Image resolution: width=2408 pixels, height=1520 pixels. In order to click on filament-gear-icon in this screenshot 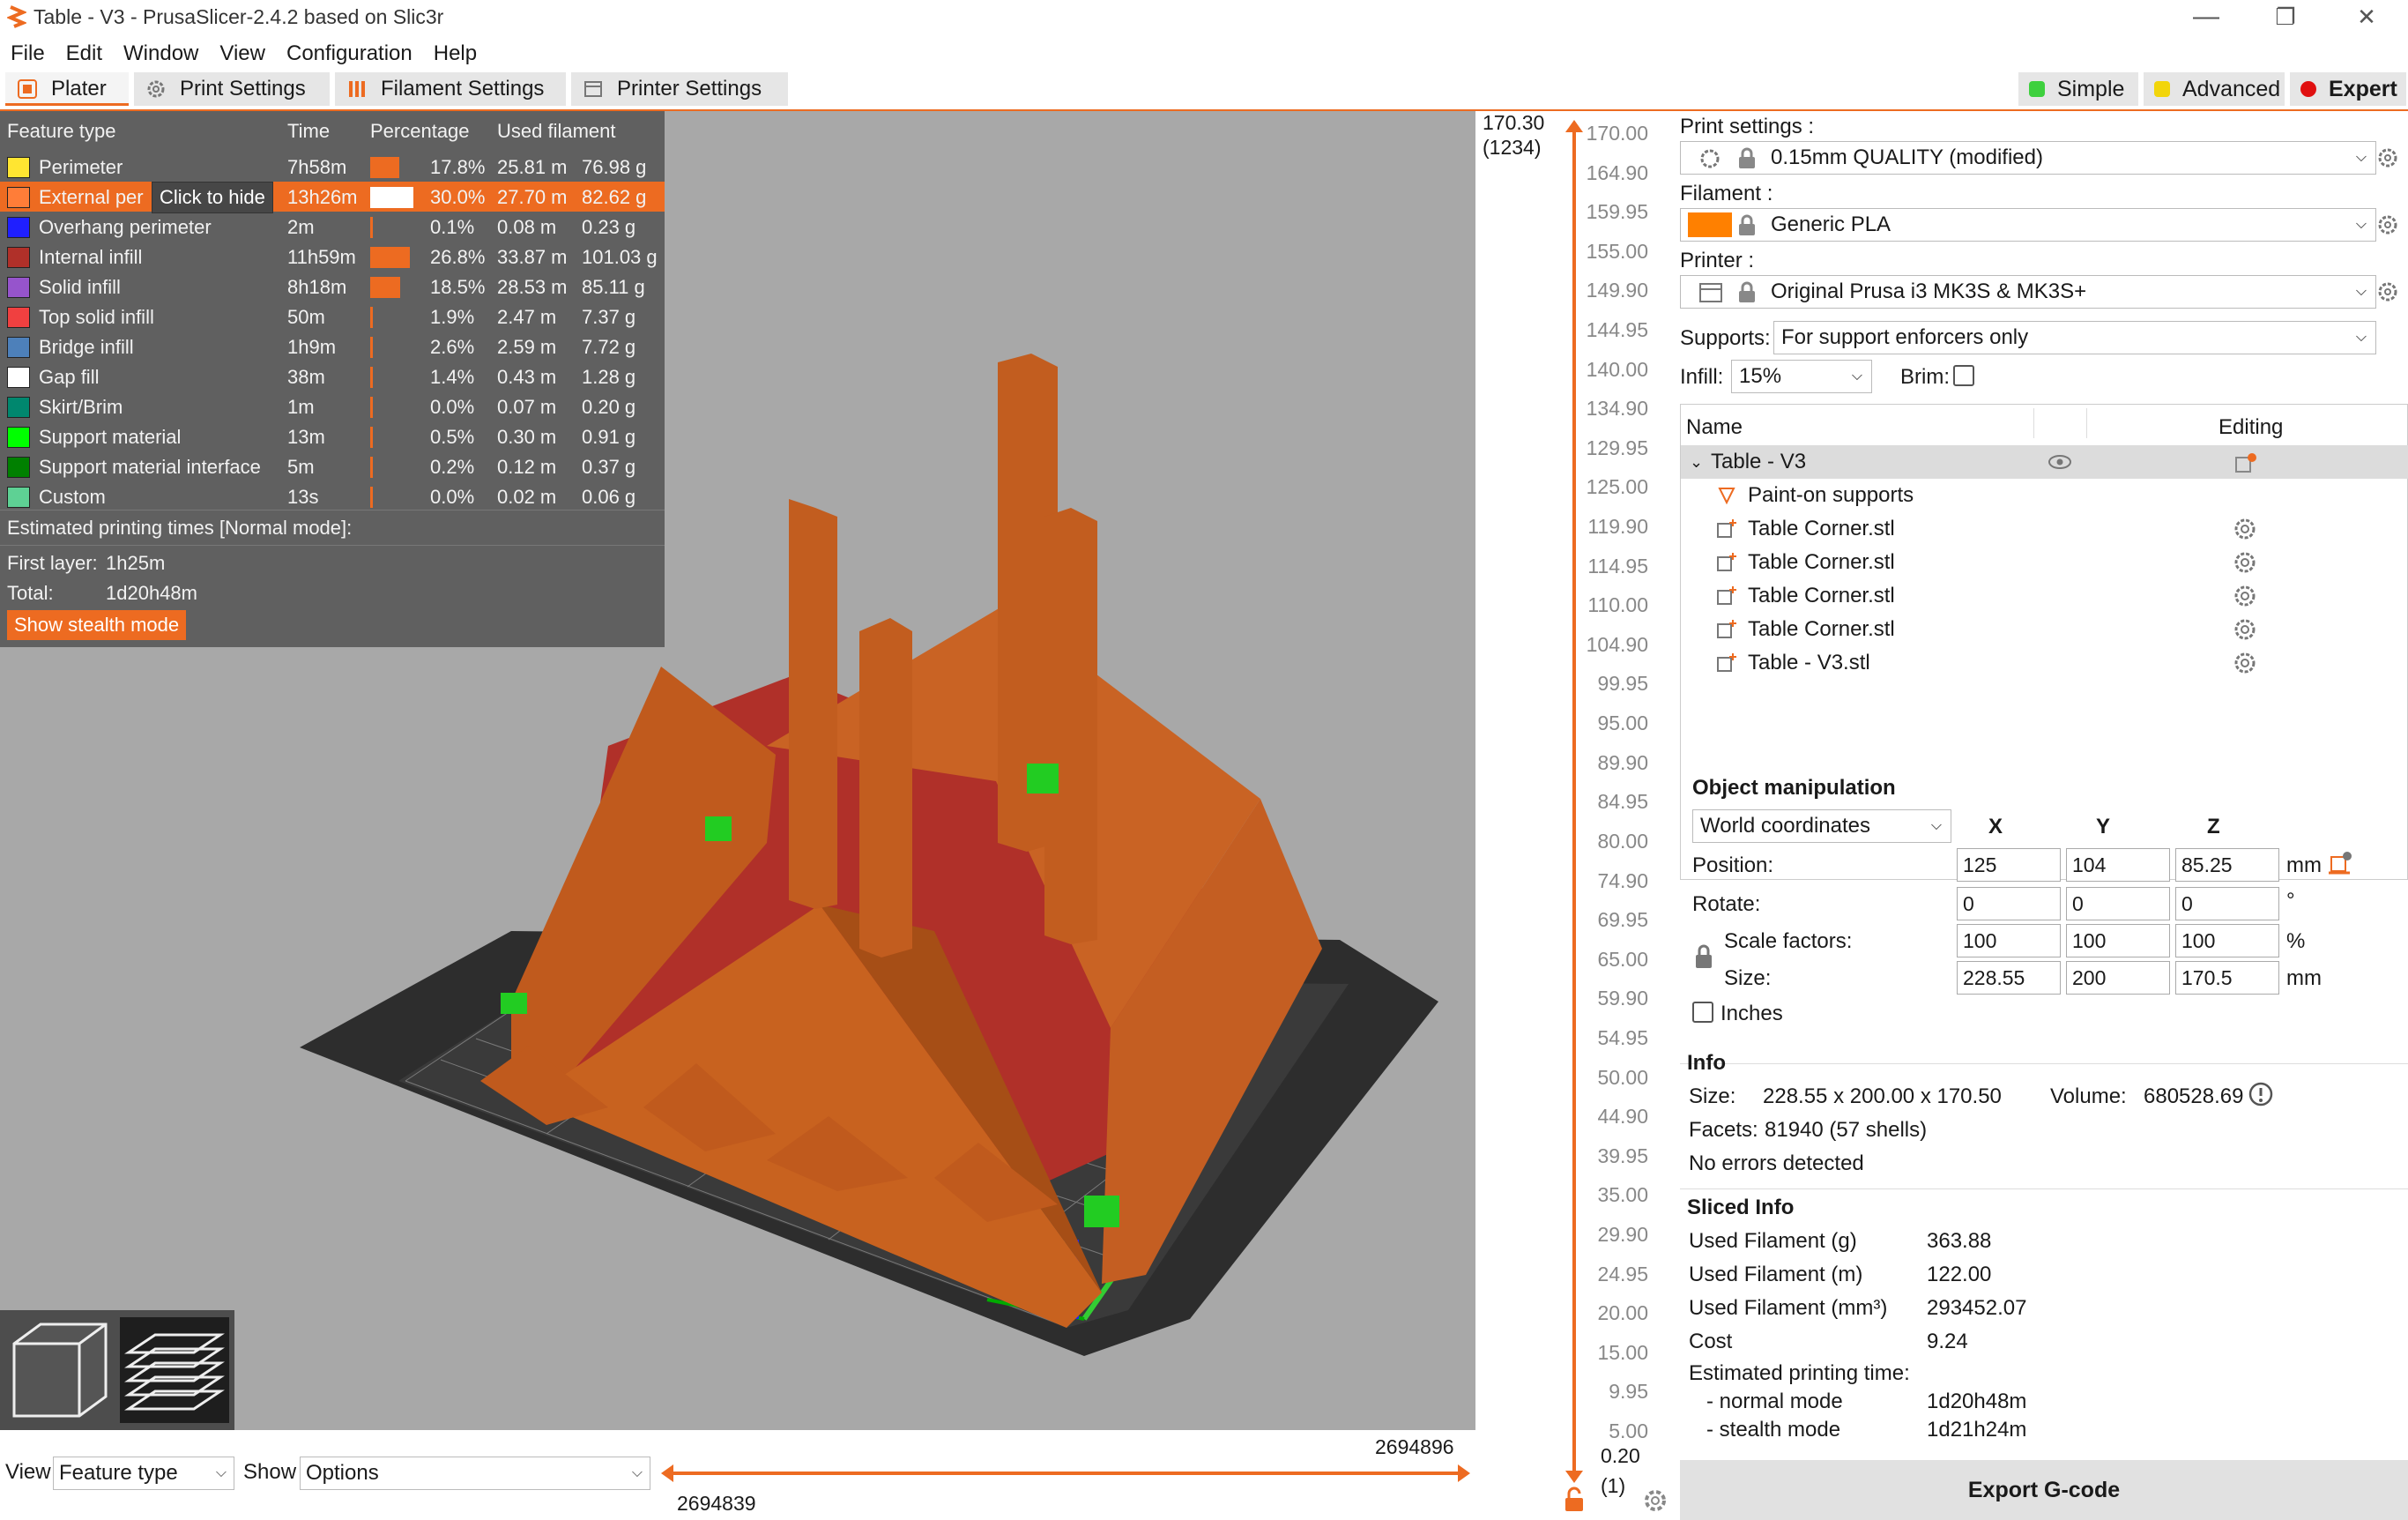, I will do `click(2387, 224)`.